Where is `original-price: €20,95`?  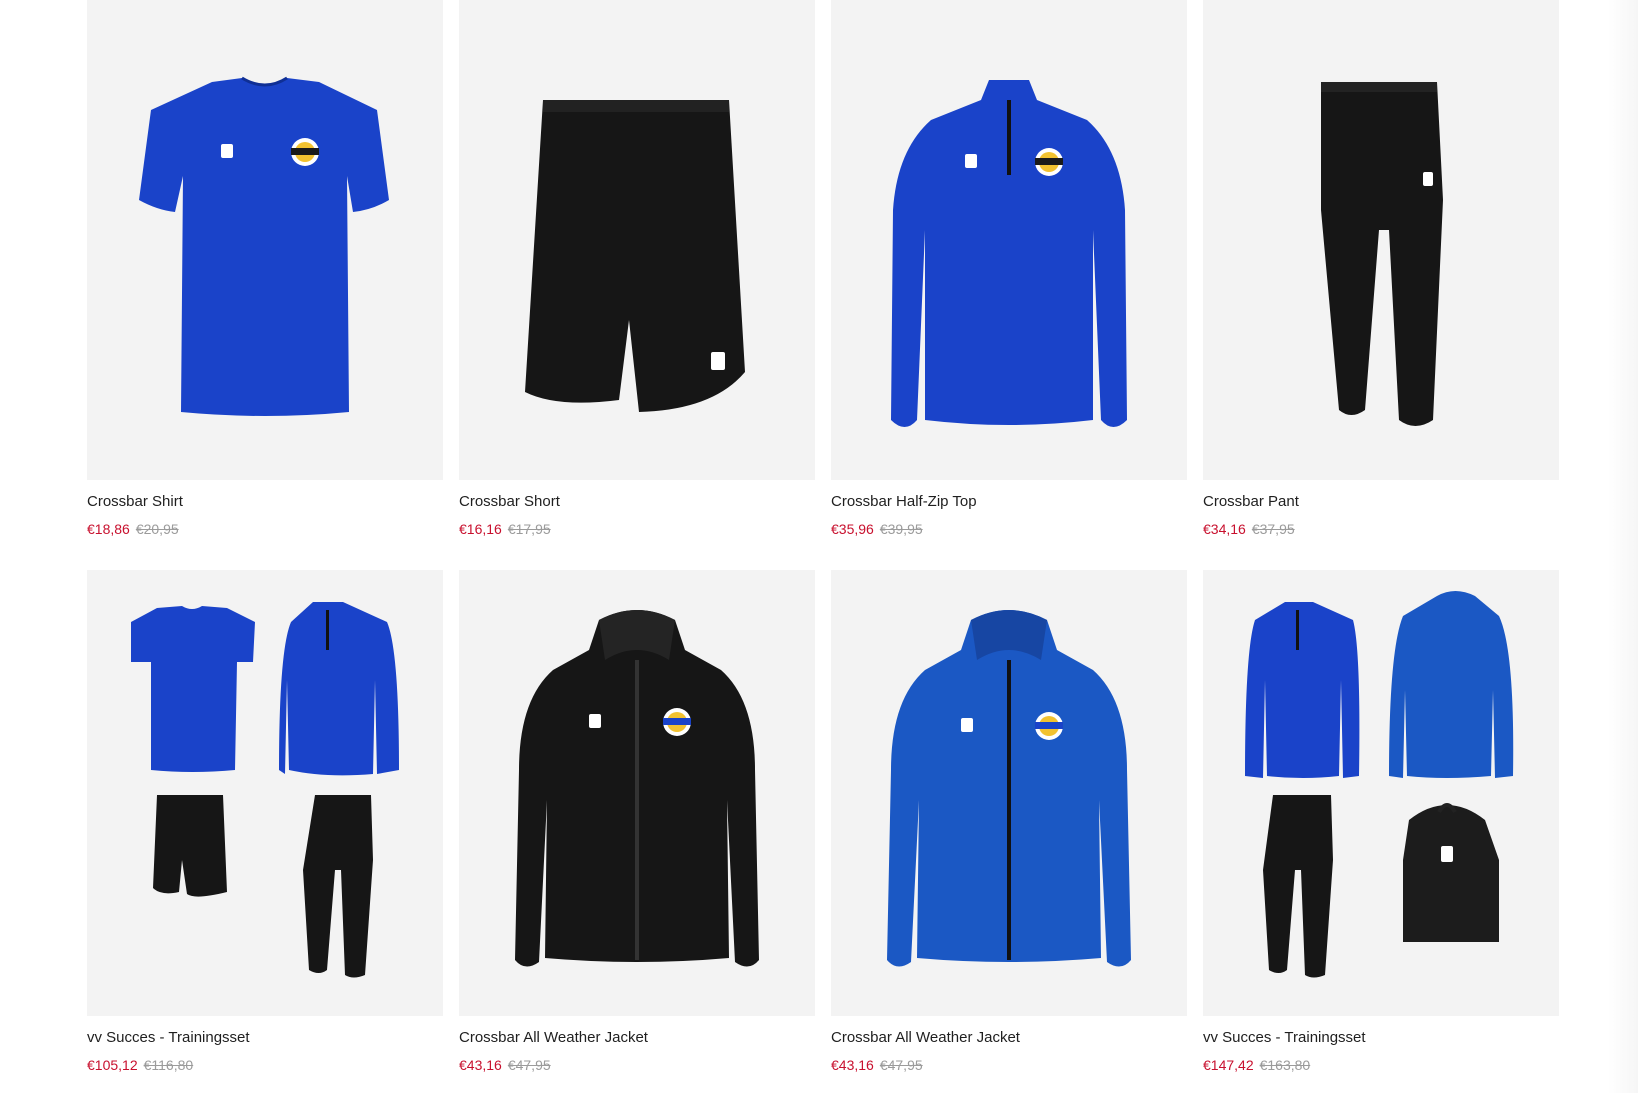 original-price: €20,95 is located at coordinates (157, 529).